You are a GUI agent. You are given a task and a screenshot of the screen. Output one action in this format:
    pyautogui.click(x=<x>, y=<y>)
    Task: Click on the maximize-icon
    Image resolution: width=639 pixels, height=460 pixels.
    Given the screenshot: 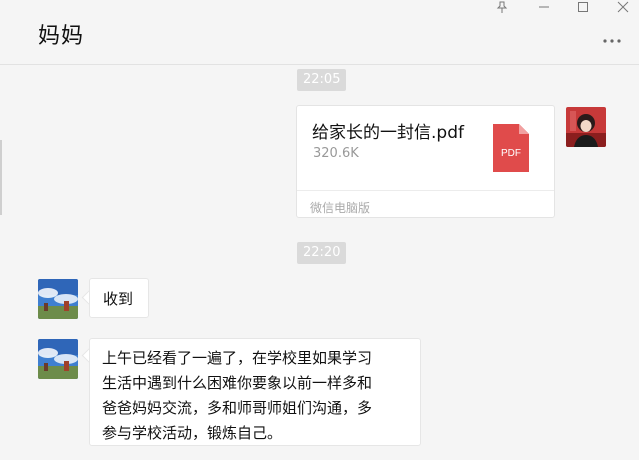 What is the action you would take?
    pyautogui.click(x=583, y=7)
    